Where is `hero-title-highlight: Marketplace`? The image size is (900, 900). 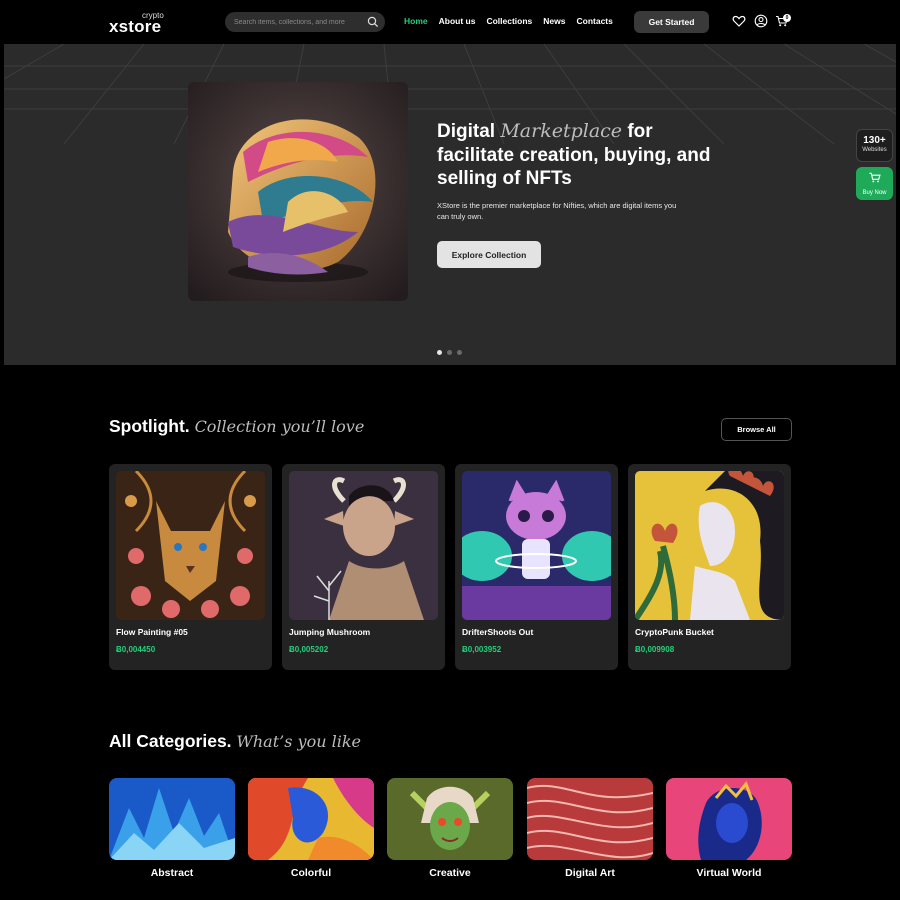
hero-title-highlight: Marketplace is located at coordinates (561, 131).